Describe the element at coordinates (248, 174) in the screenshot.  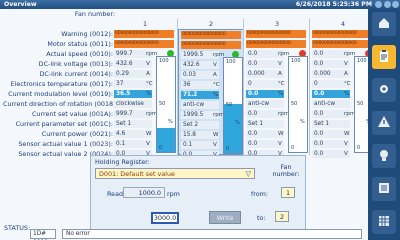
I see `chevron-down-icon: ▽` at that location.